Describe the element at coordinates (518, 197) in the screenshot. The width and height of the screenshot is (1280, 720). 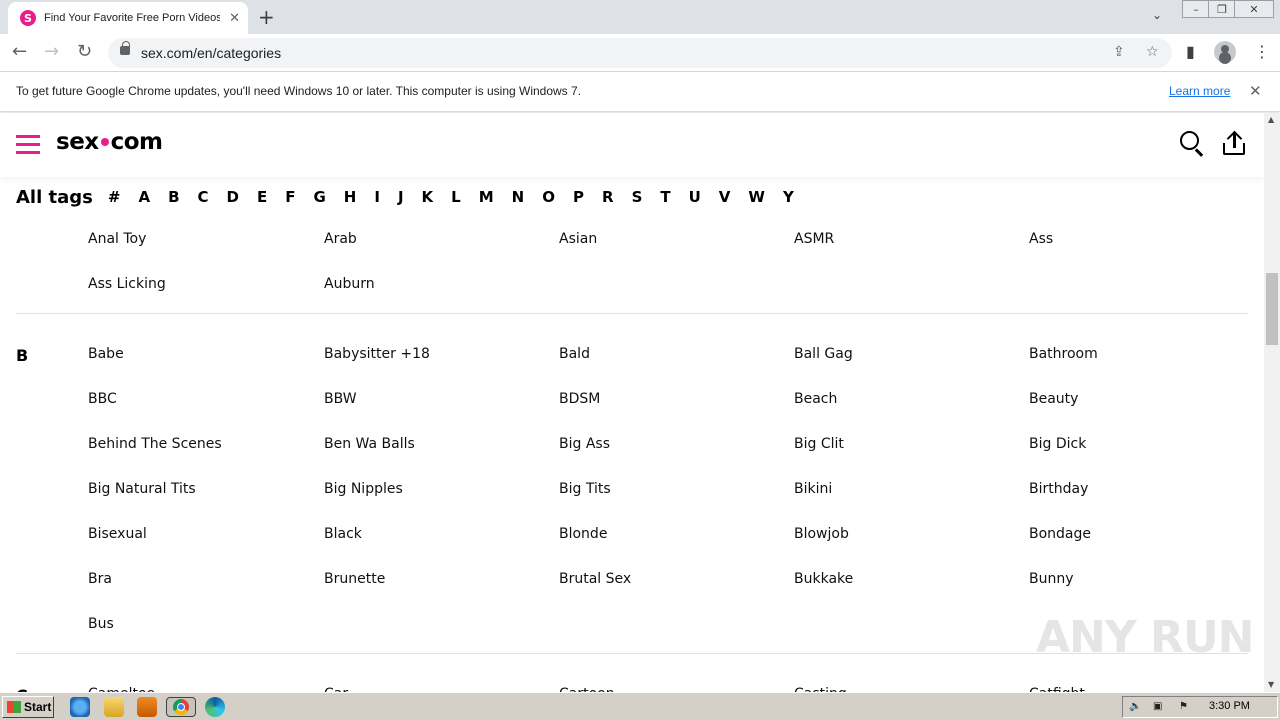
I see `alpha-nav-letter: N` at that location.